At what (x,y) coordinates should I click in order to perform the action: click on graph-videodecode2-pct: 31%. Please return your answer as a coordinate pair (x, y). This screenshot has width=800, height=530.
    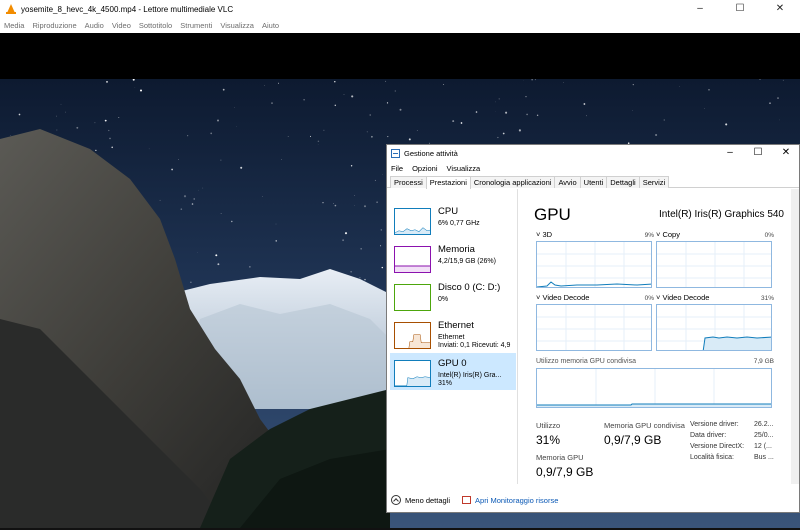
    Looking at the image, I should click on (767, 298).